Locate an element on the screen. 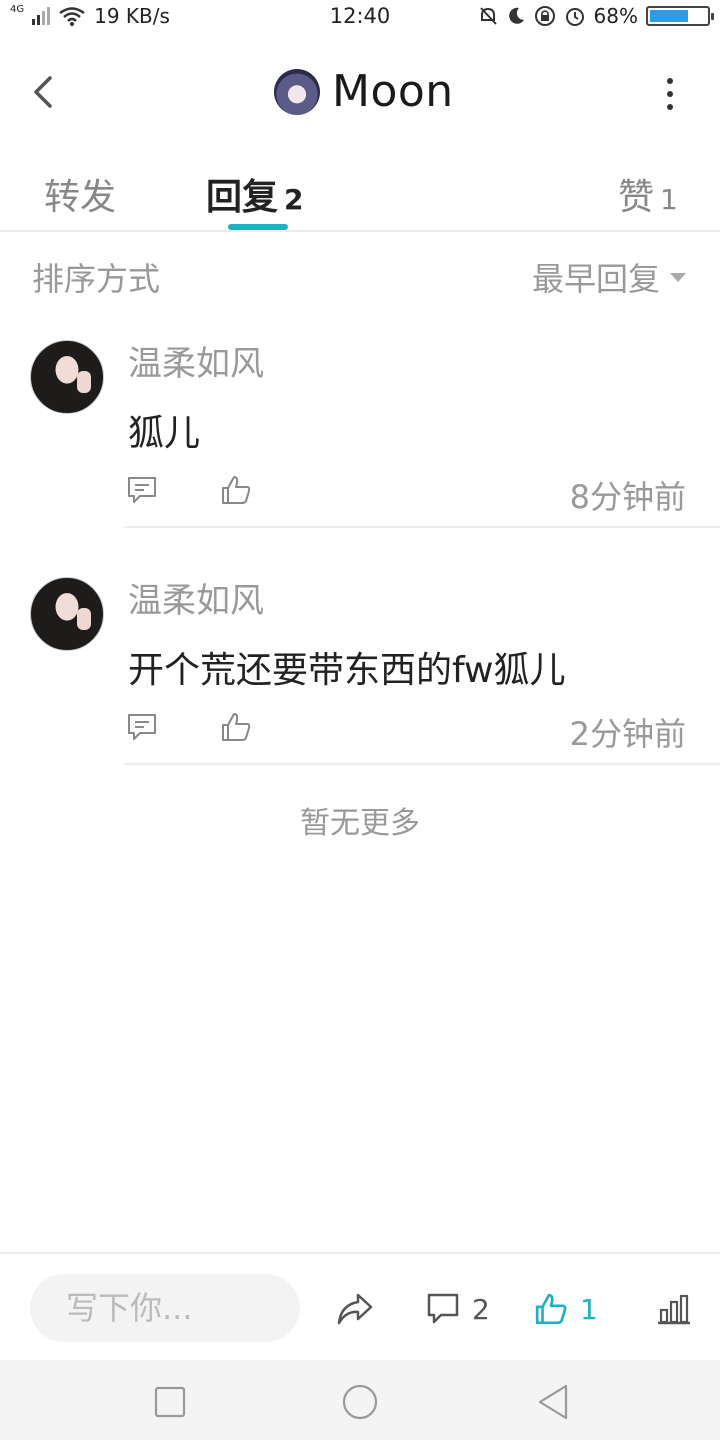 Image resolution: width=720 pixels, height=1440 pixels. tab-like-label: 赞 is located at coordinates (636, 197).